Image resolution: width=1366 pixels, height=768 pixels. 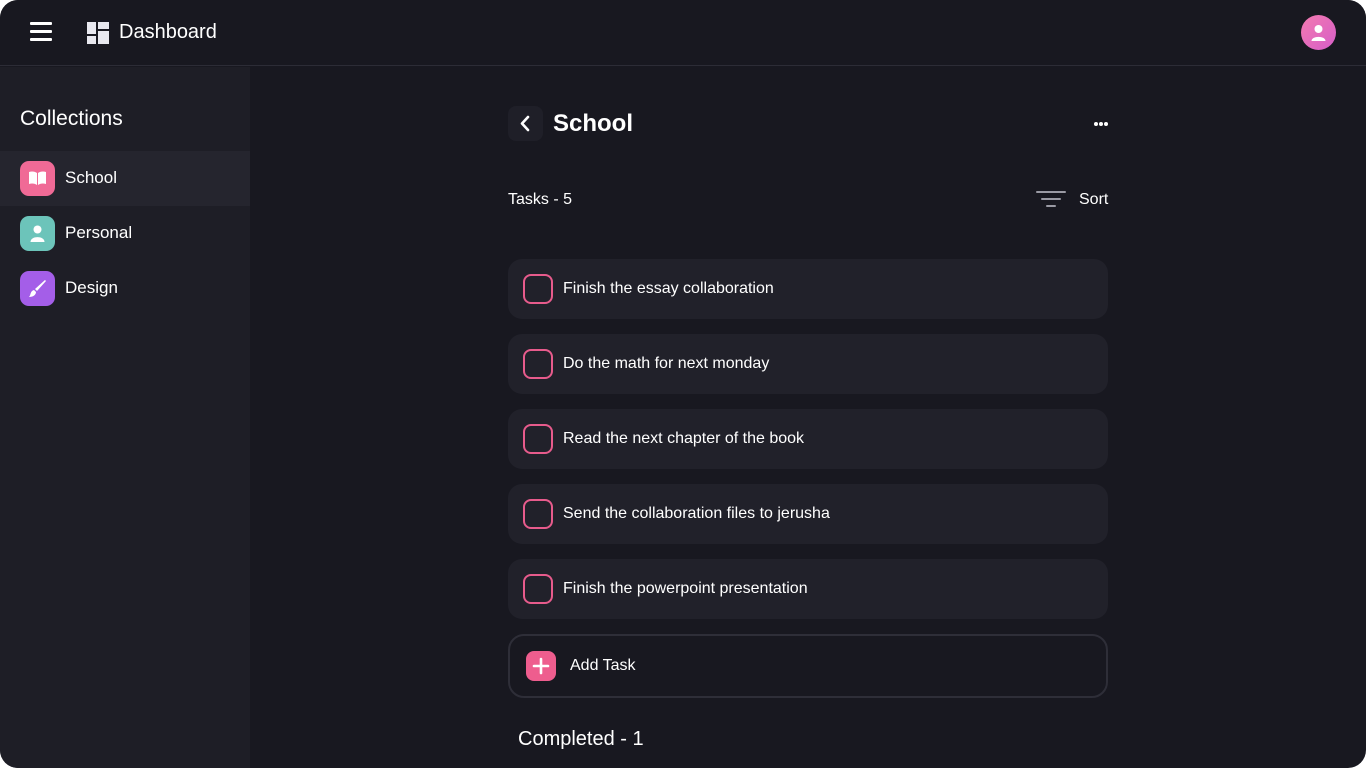 I want to click on task-item: Send the collaboration files to jerusha, so click(x=808, y=514).